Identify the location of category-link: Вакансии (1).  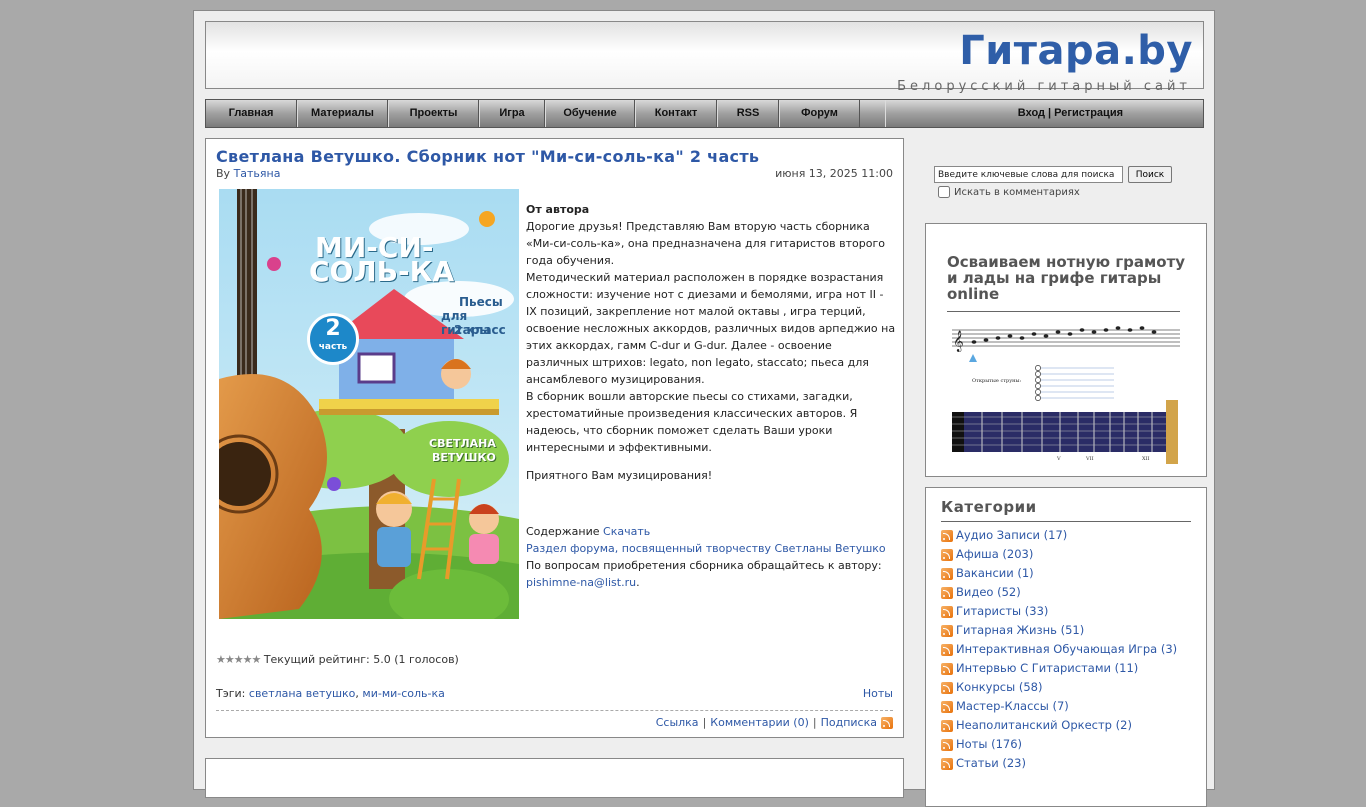
(995, 573).